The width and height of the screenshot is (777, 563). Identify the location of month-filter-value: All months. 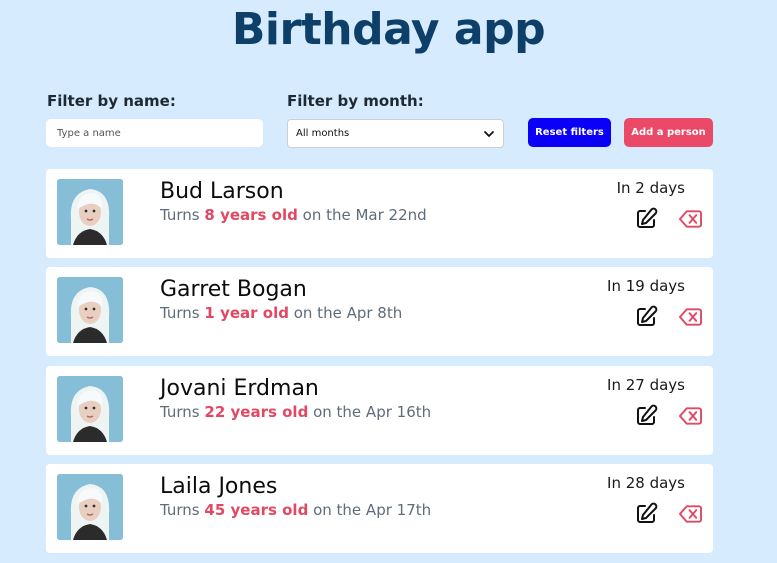
(323, 133).